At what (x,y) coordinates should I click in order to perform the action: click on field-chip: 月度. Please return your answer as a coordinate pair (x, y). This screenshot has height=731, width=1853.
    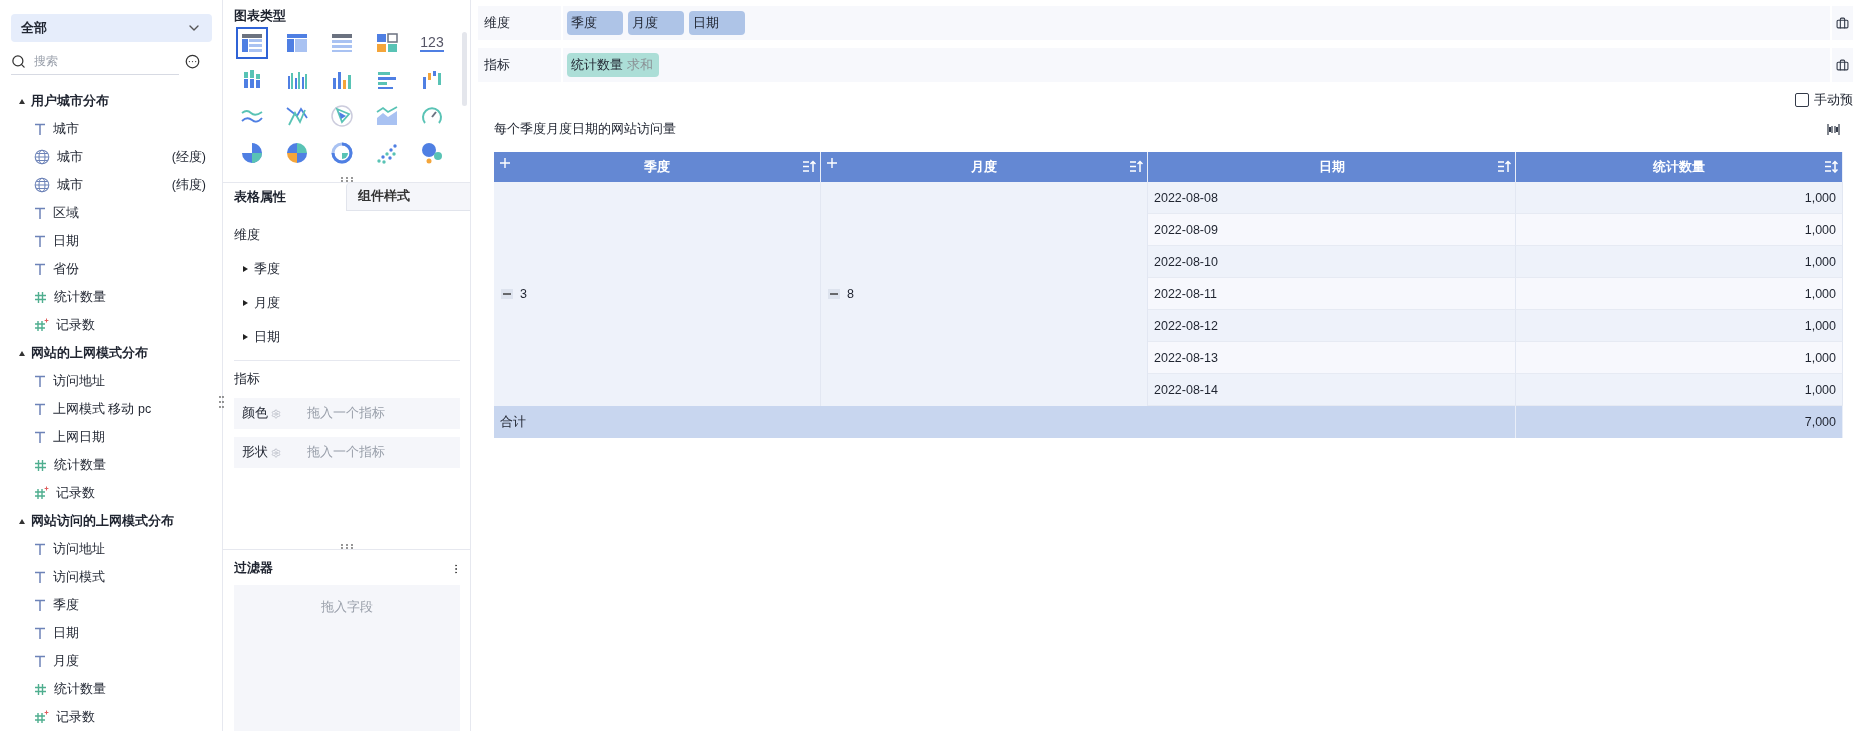
    Looking at the image, I should click on (656, 23).